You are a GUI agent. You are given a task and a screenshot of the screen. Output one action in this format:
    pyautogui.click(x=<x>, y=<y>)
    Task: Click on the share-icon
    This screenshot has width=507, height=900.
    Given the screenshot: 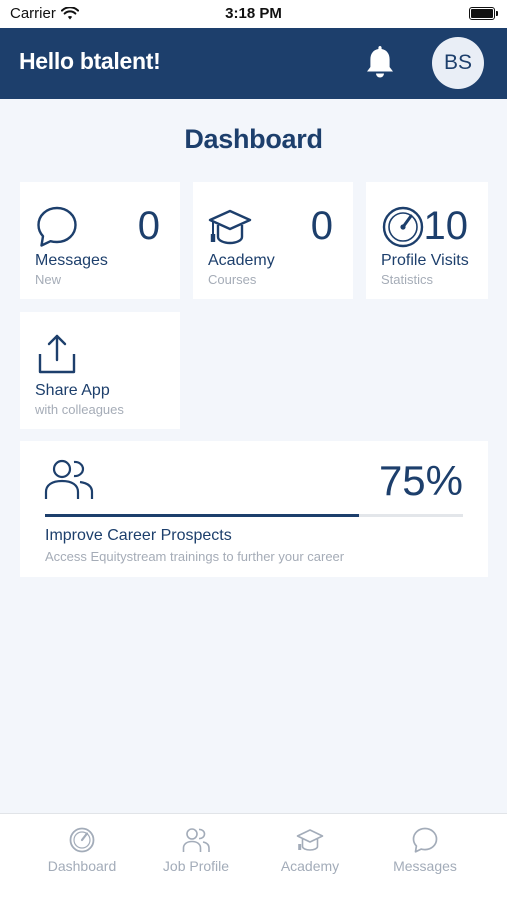 What is the action you would take?
    pyautogui.click(x=57, y=354)
    